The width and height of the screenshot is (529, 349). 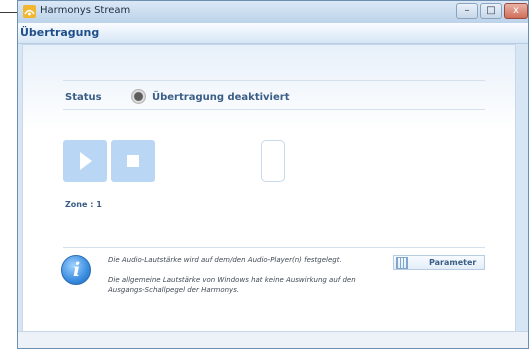 I want to click on maximize-button: □, so click(x=491, y=11).